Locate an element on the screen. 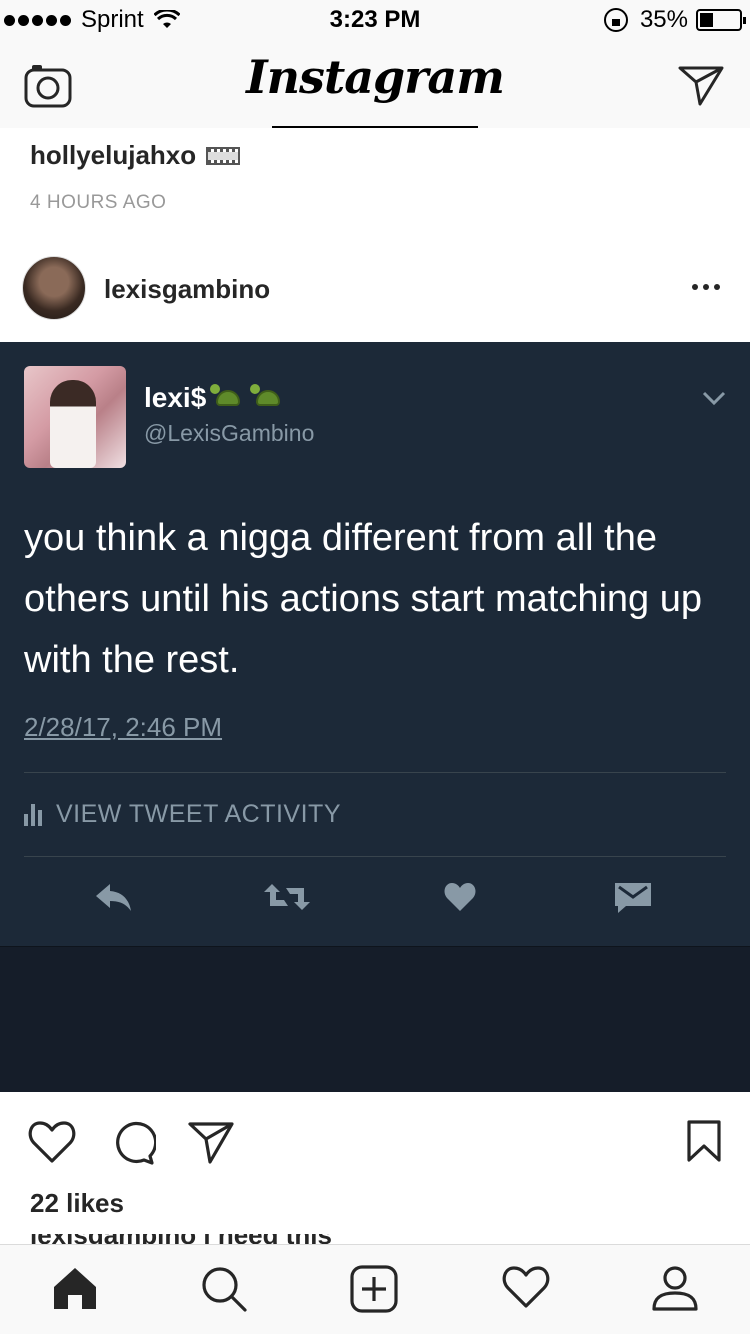  top-nav: Instagram is located at coordinates (375, 84).